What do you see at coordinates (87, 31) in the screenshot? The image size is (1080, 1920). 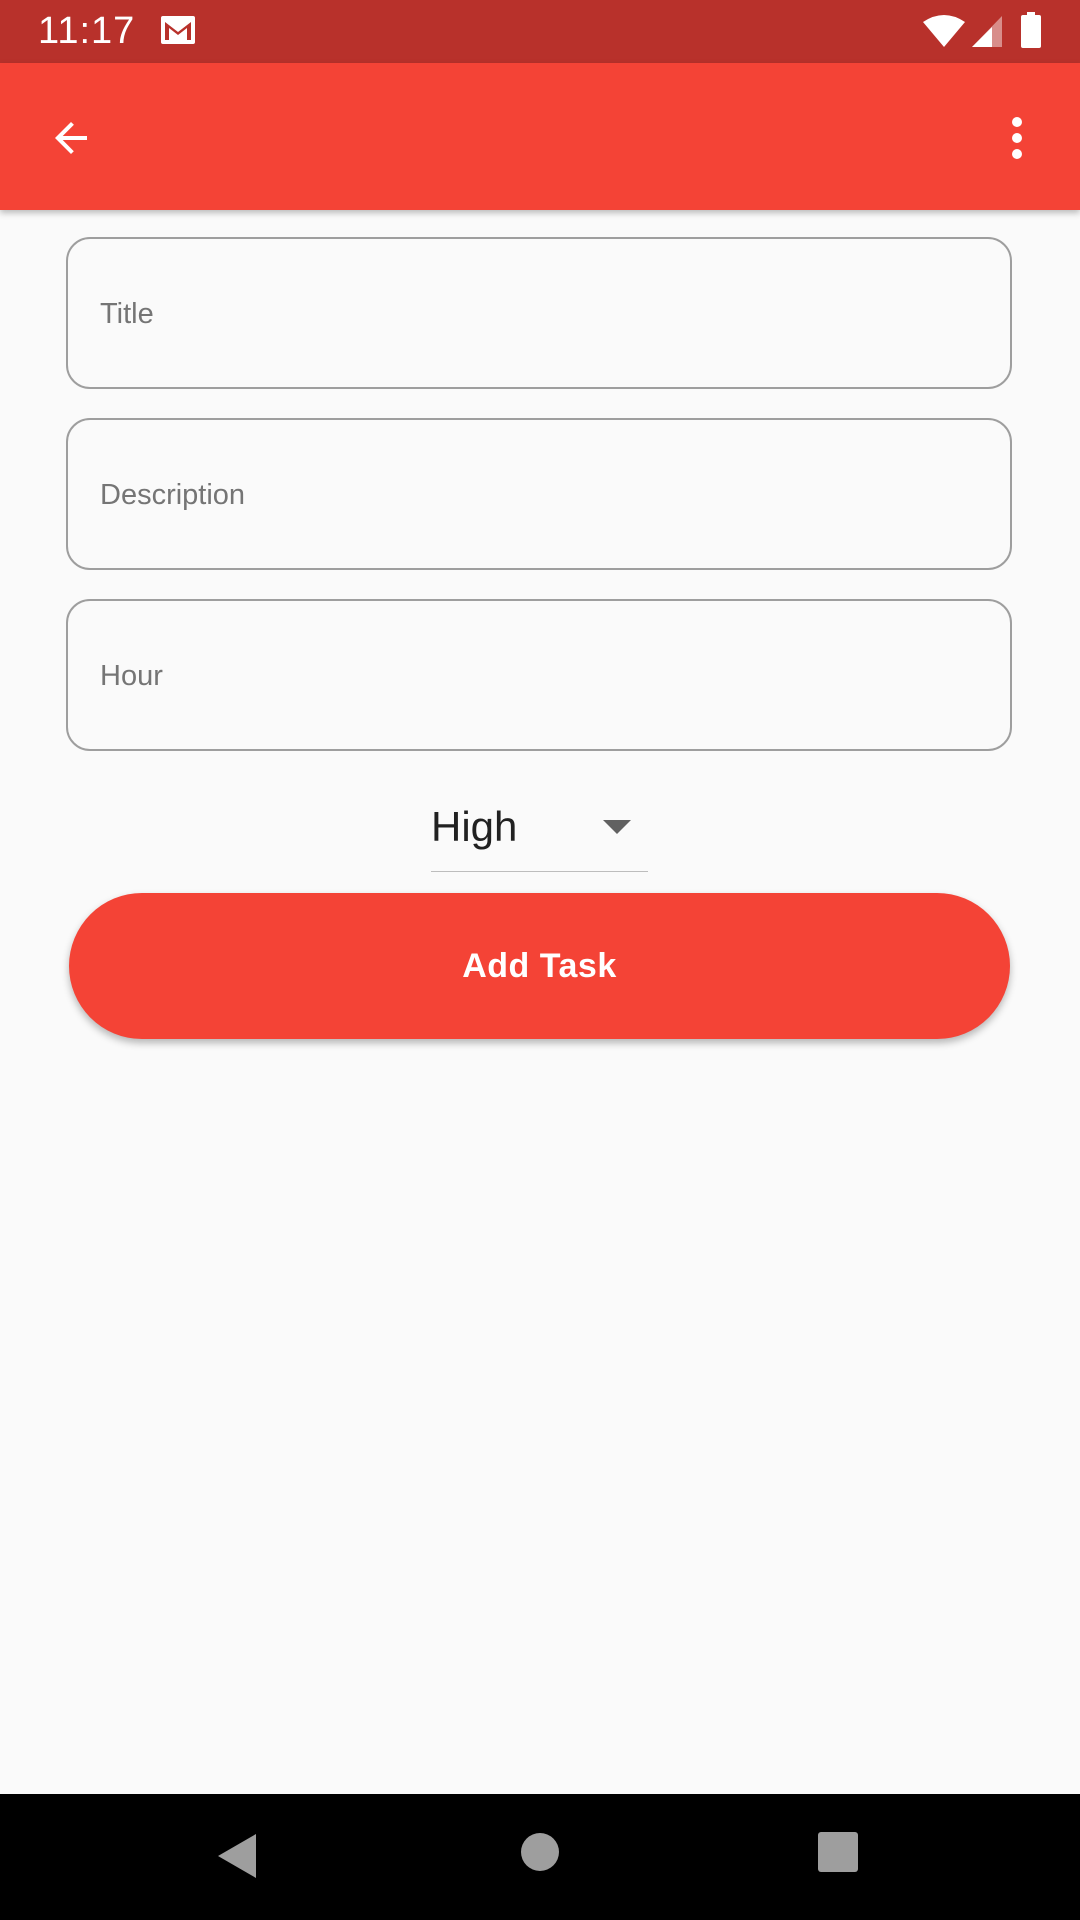 I see `status-time: 11:17` at bounding box center [87, 31].